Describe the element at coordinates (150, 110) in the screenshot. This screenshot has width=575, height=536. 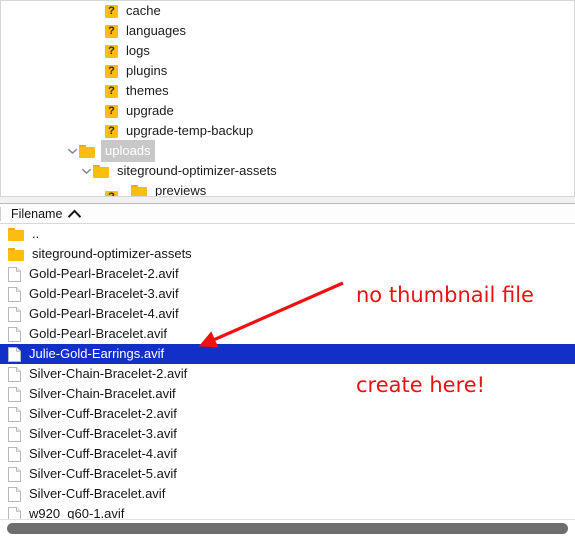
I see `tree-item-label: upgrade` at that location.